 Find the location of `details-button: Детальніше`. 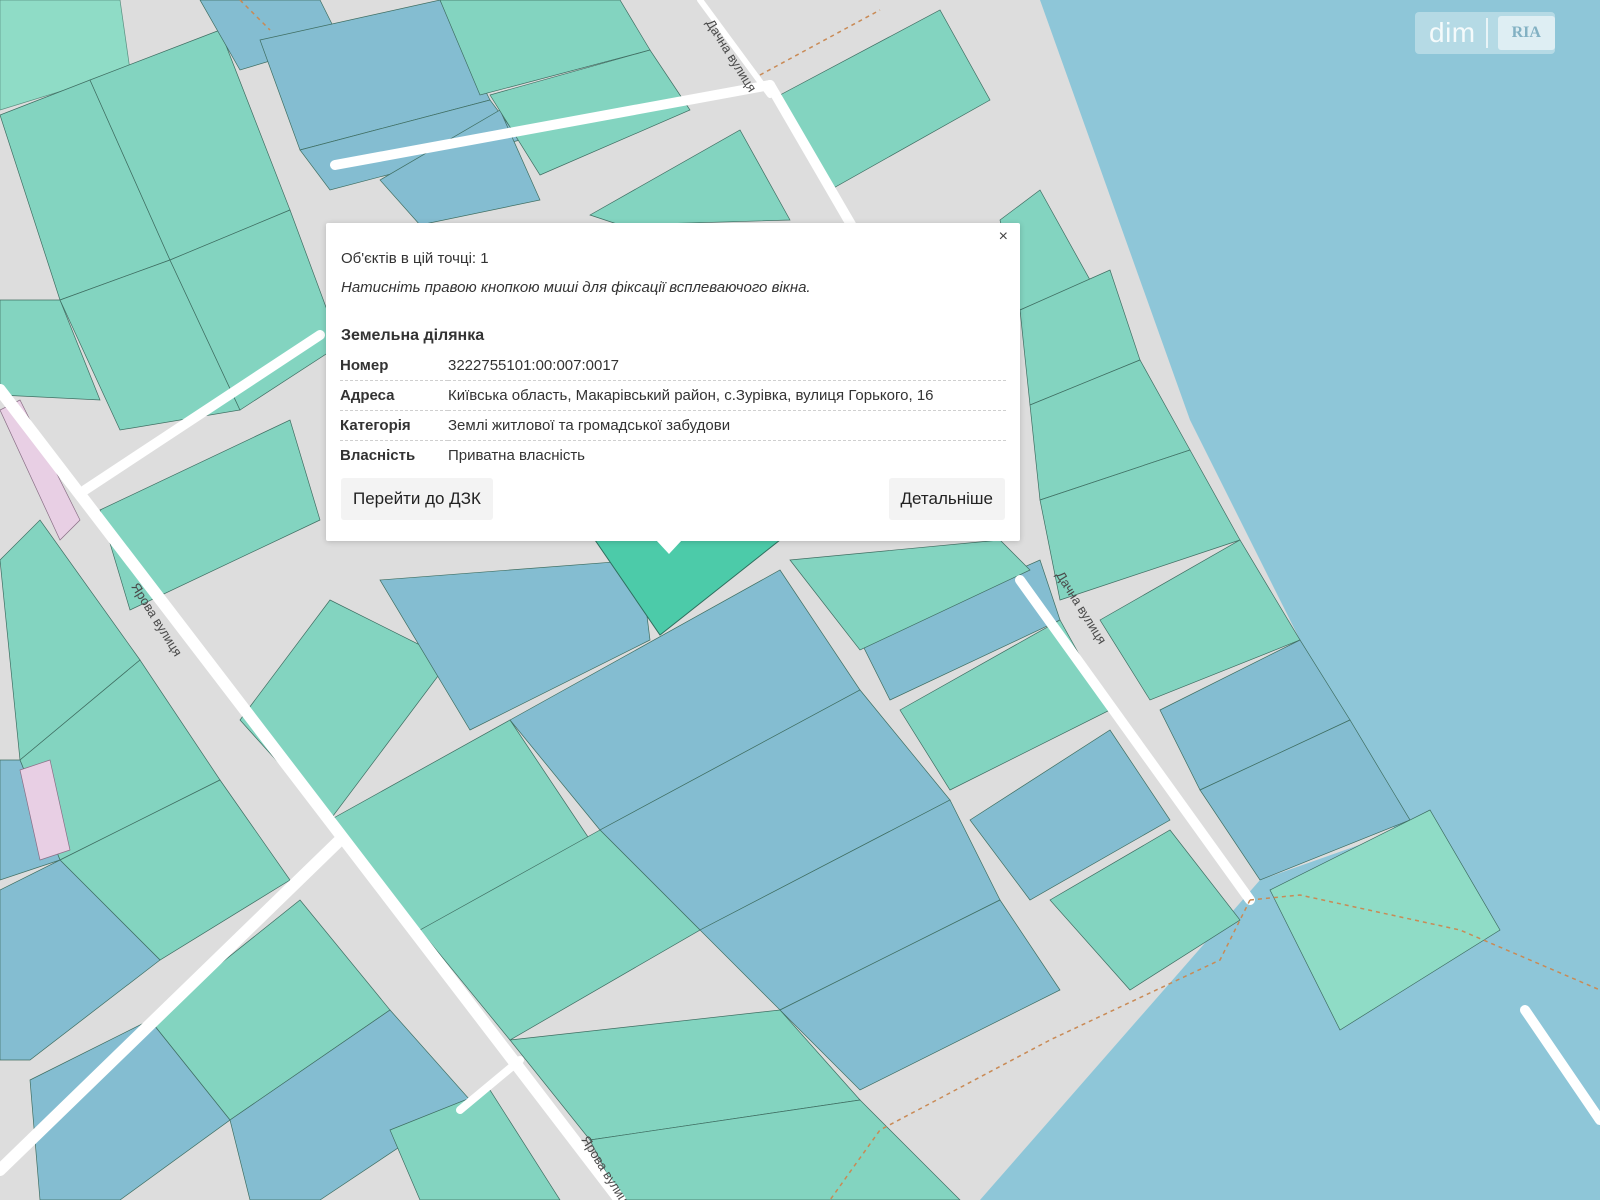

details-button: Детальніше is located at coordinates (946, 499).